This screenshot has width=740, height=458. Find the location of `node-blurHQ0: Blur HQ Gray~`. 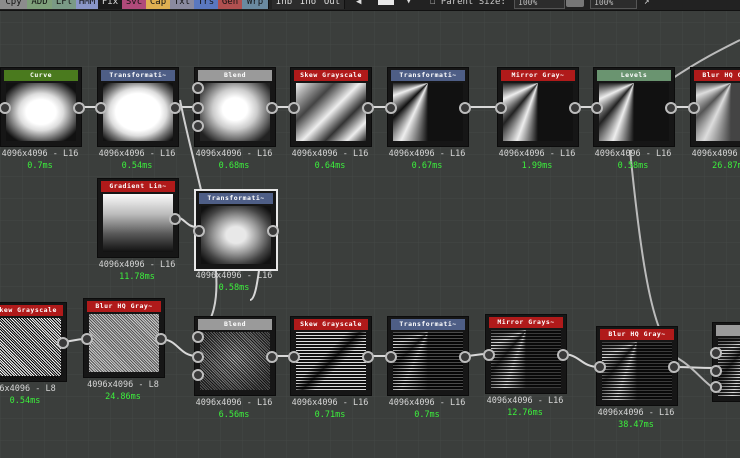

node-blurHQ0: Blur HQ Gray~ is located at coordinates (124, 338).